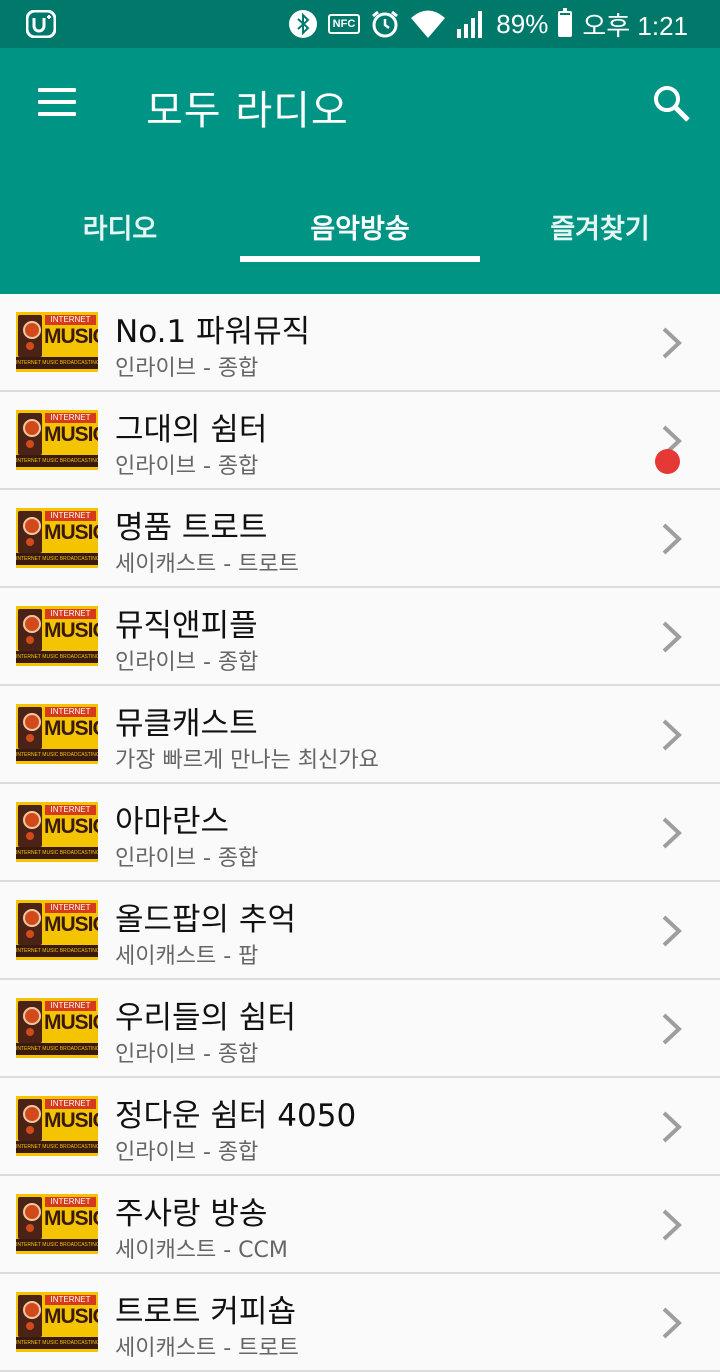 Image resolution: width=720 pixels, height=1372 pixels. What do you see at coordinates (428, 24) in the screenshot?
I see `wifi-icon` at bounding box center [428, 24].